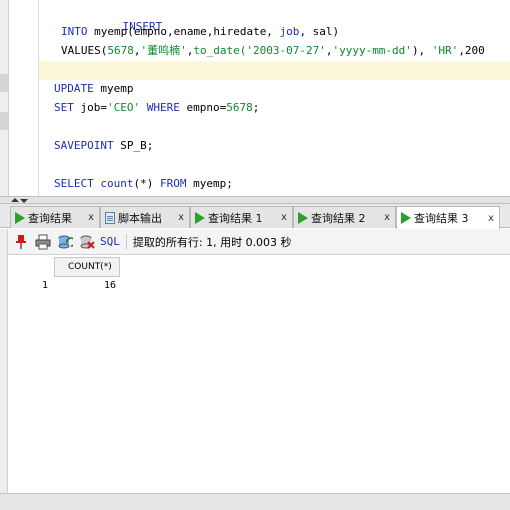  I want to click on string-literal: 'HR', so click(445, 50).